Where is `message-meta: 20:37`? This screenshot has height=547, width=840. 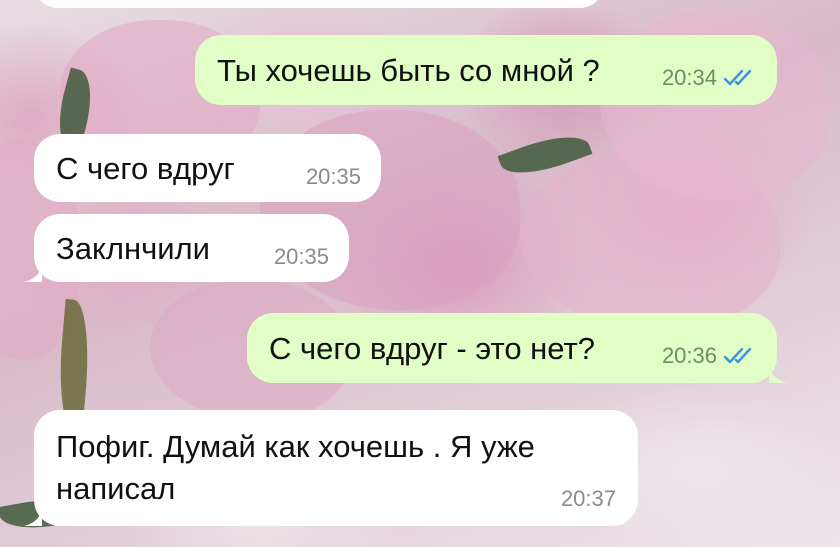 message-meta: 20:37 is located at coordinates (588, 499).